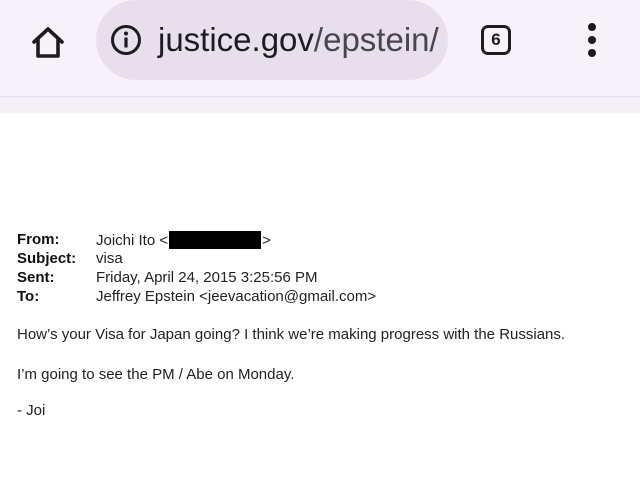  I want to click on sent-value: Friday, April 24, 2015 3:25:56 PM, so click(207, 277).